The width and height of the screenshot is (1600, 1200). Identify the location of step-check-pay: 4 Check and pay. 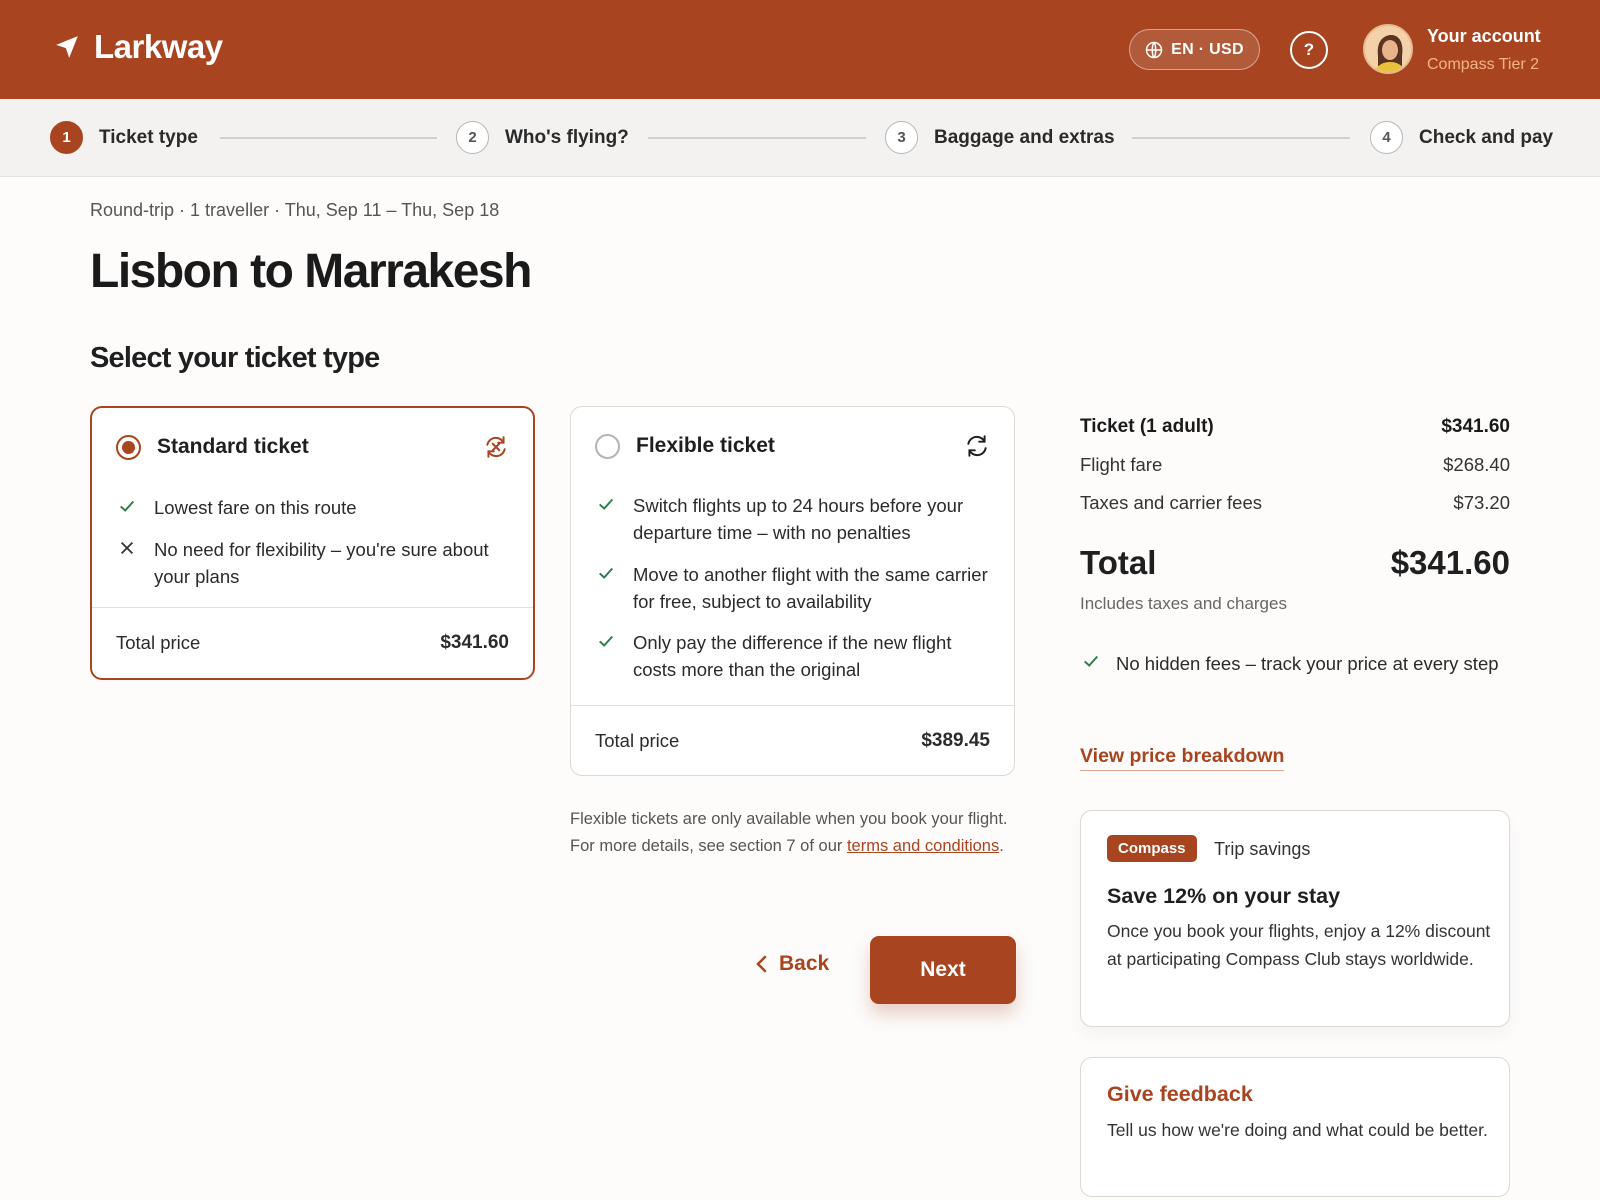
(1461, 137).